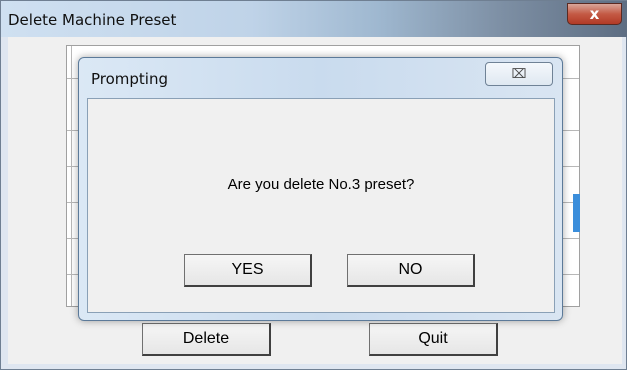 The image size is (627, 370). What do you see at coordinates (576, 213) in the screenshot?
I see `selected-row-highlight` at bounding box center [576, 213].